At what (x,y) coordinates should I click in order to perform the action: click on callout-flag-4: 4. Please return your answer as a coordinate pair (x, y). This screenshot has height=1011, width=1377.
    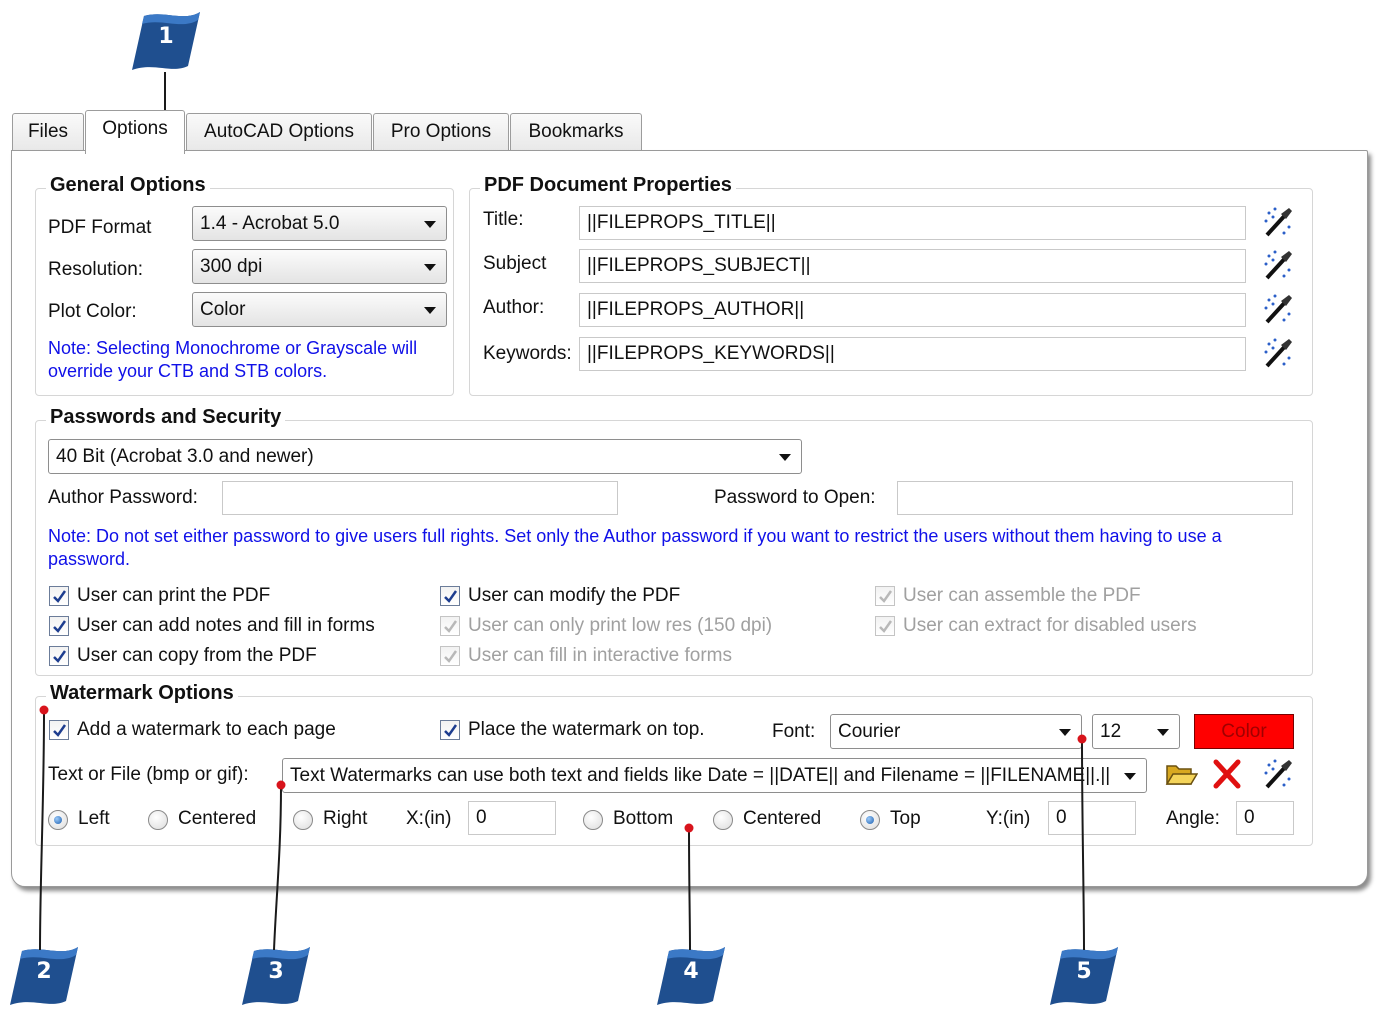
    Looking at the image, I should click on (691, 977).